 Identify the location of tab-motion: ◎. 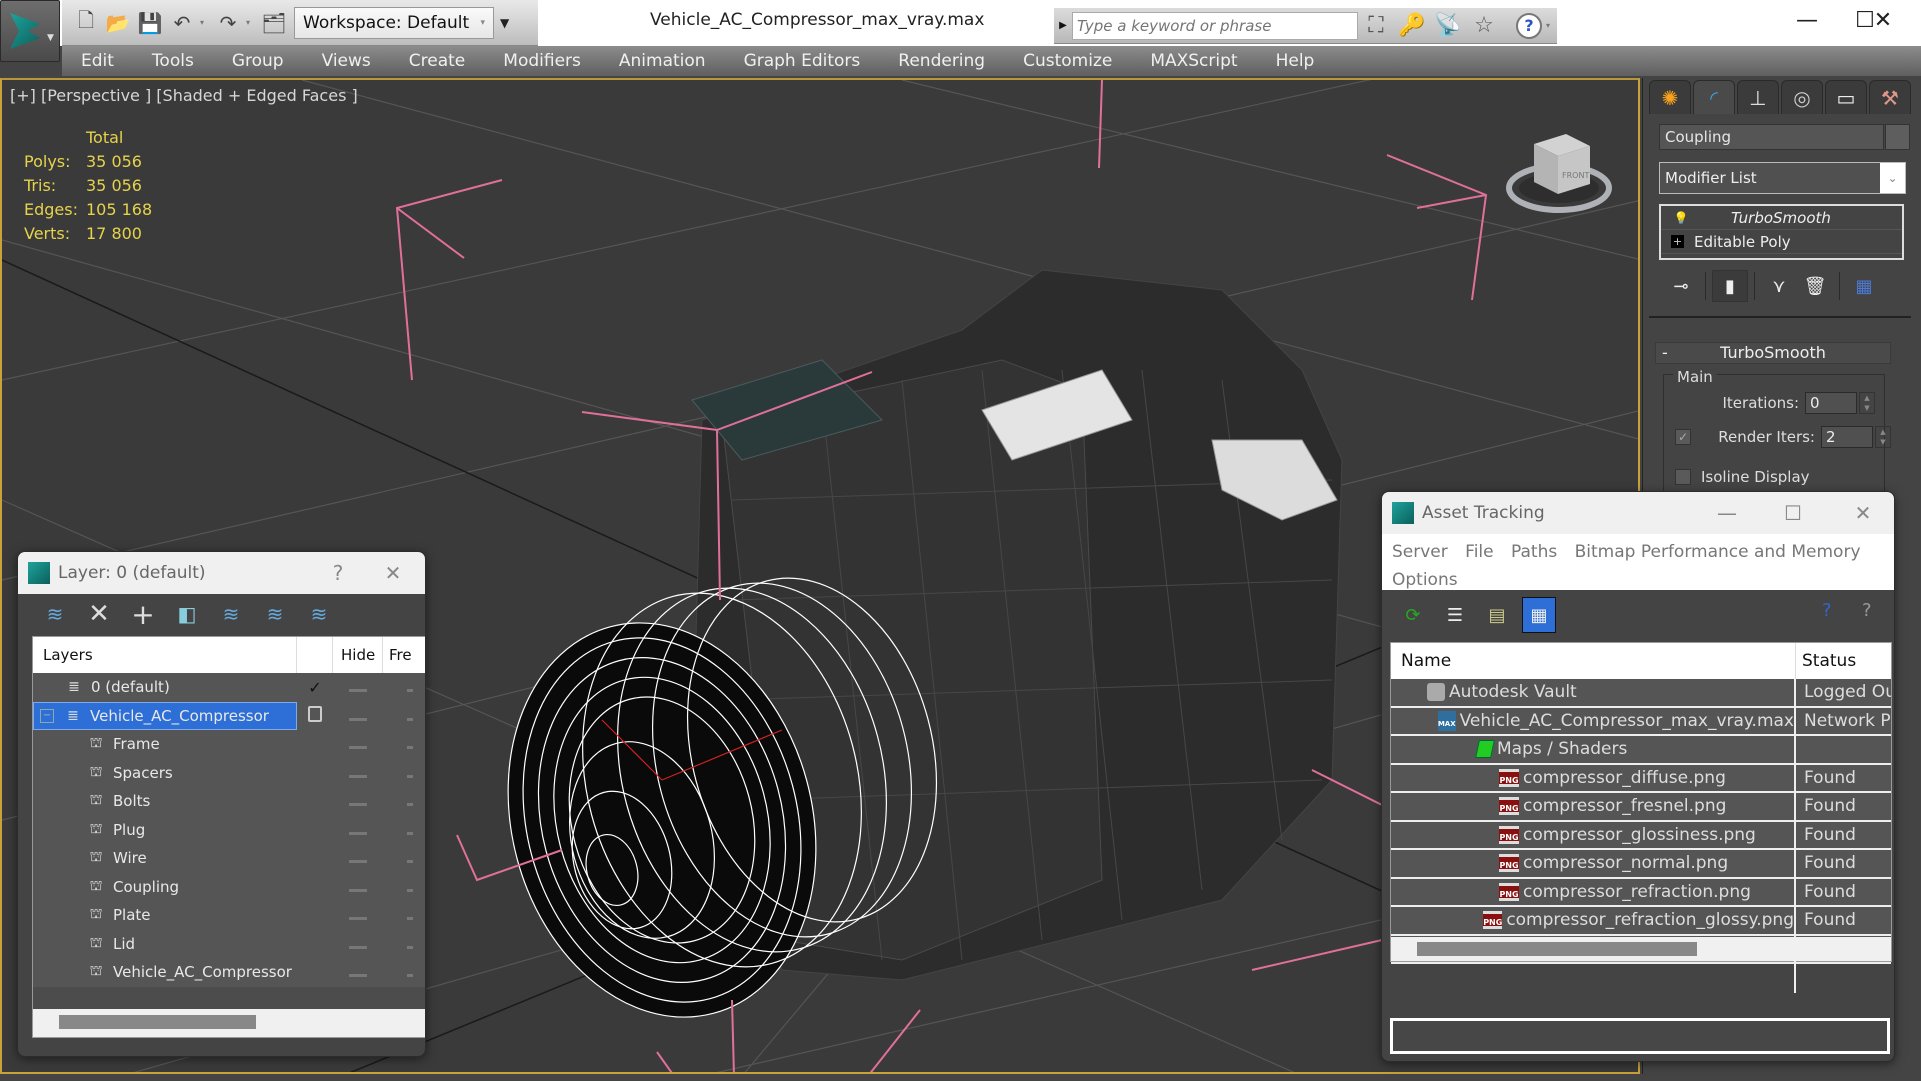
(1802, 97).